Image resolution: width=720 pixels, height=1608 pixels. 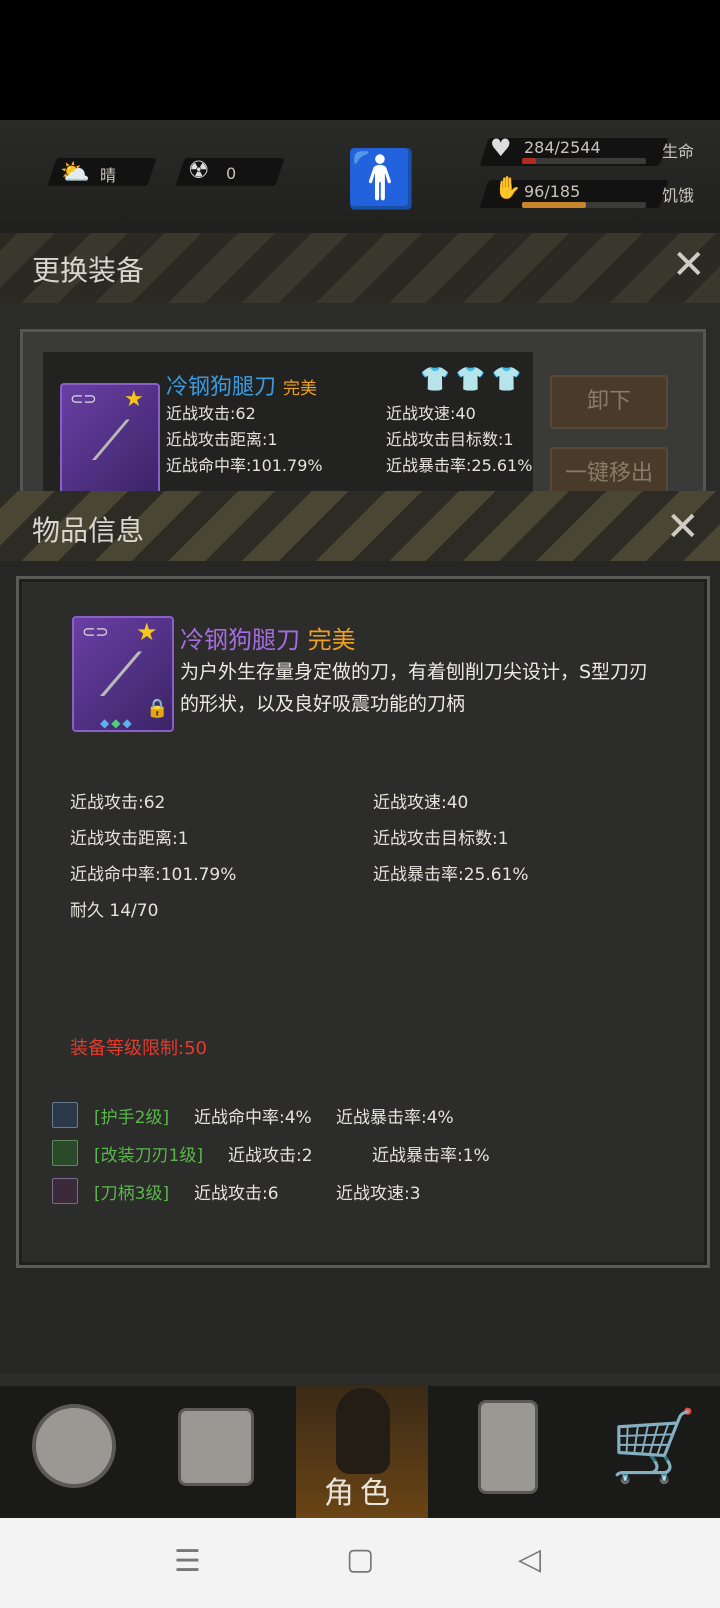 What do you see at coordinates (222, 439) in the screenshot?
I see `equip-stat: 近战攻击距离:1` at bounding box center [222, 439].